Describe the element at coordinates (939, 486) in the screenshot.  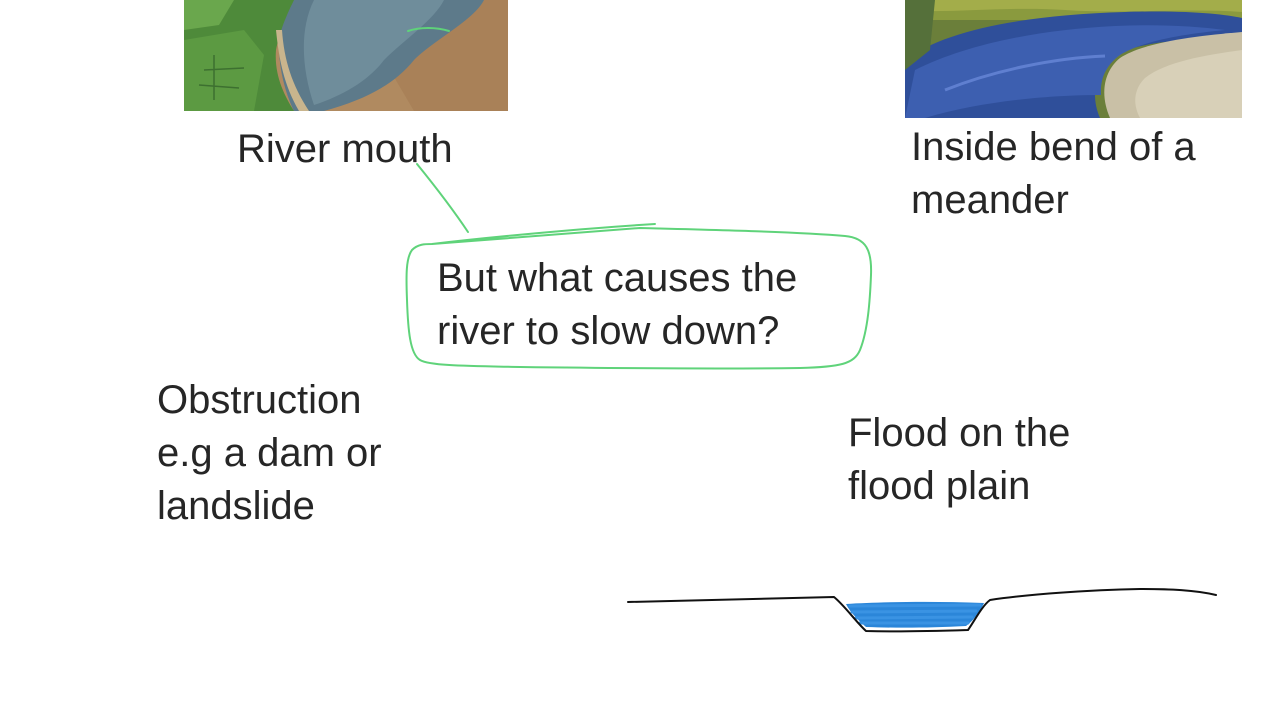
I see `flood-line2: flood plain` at that location.